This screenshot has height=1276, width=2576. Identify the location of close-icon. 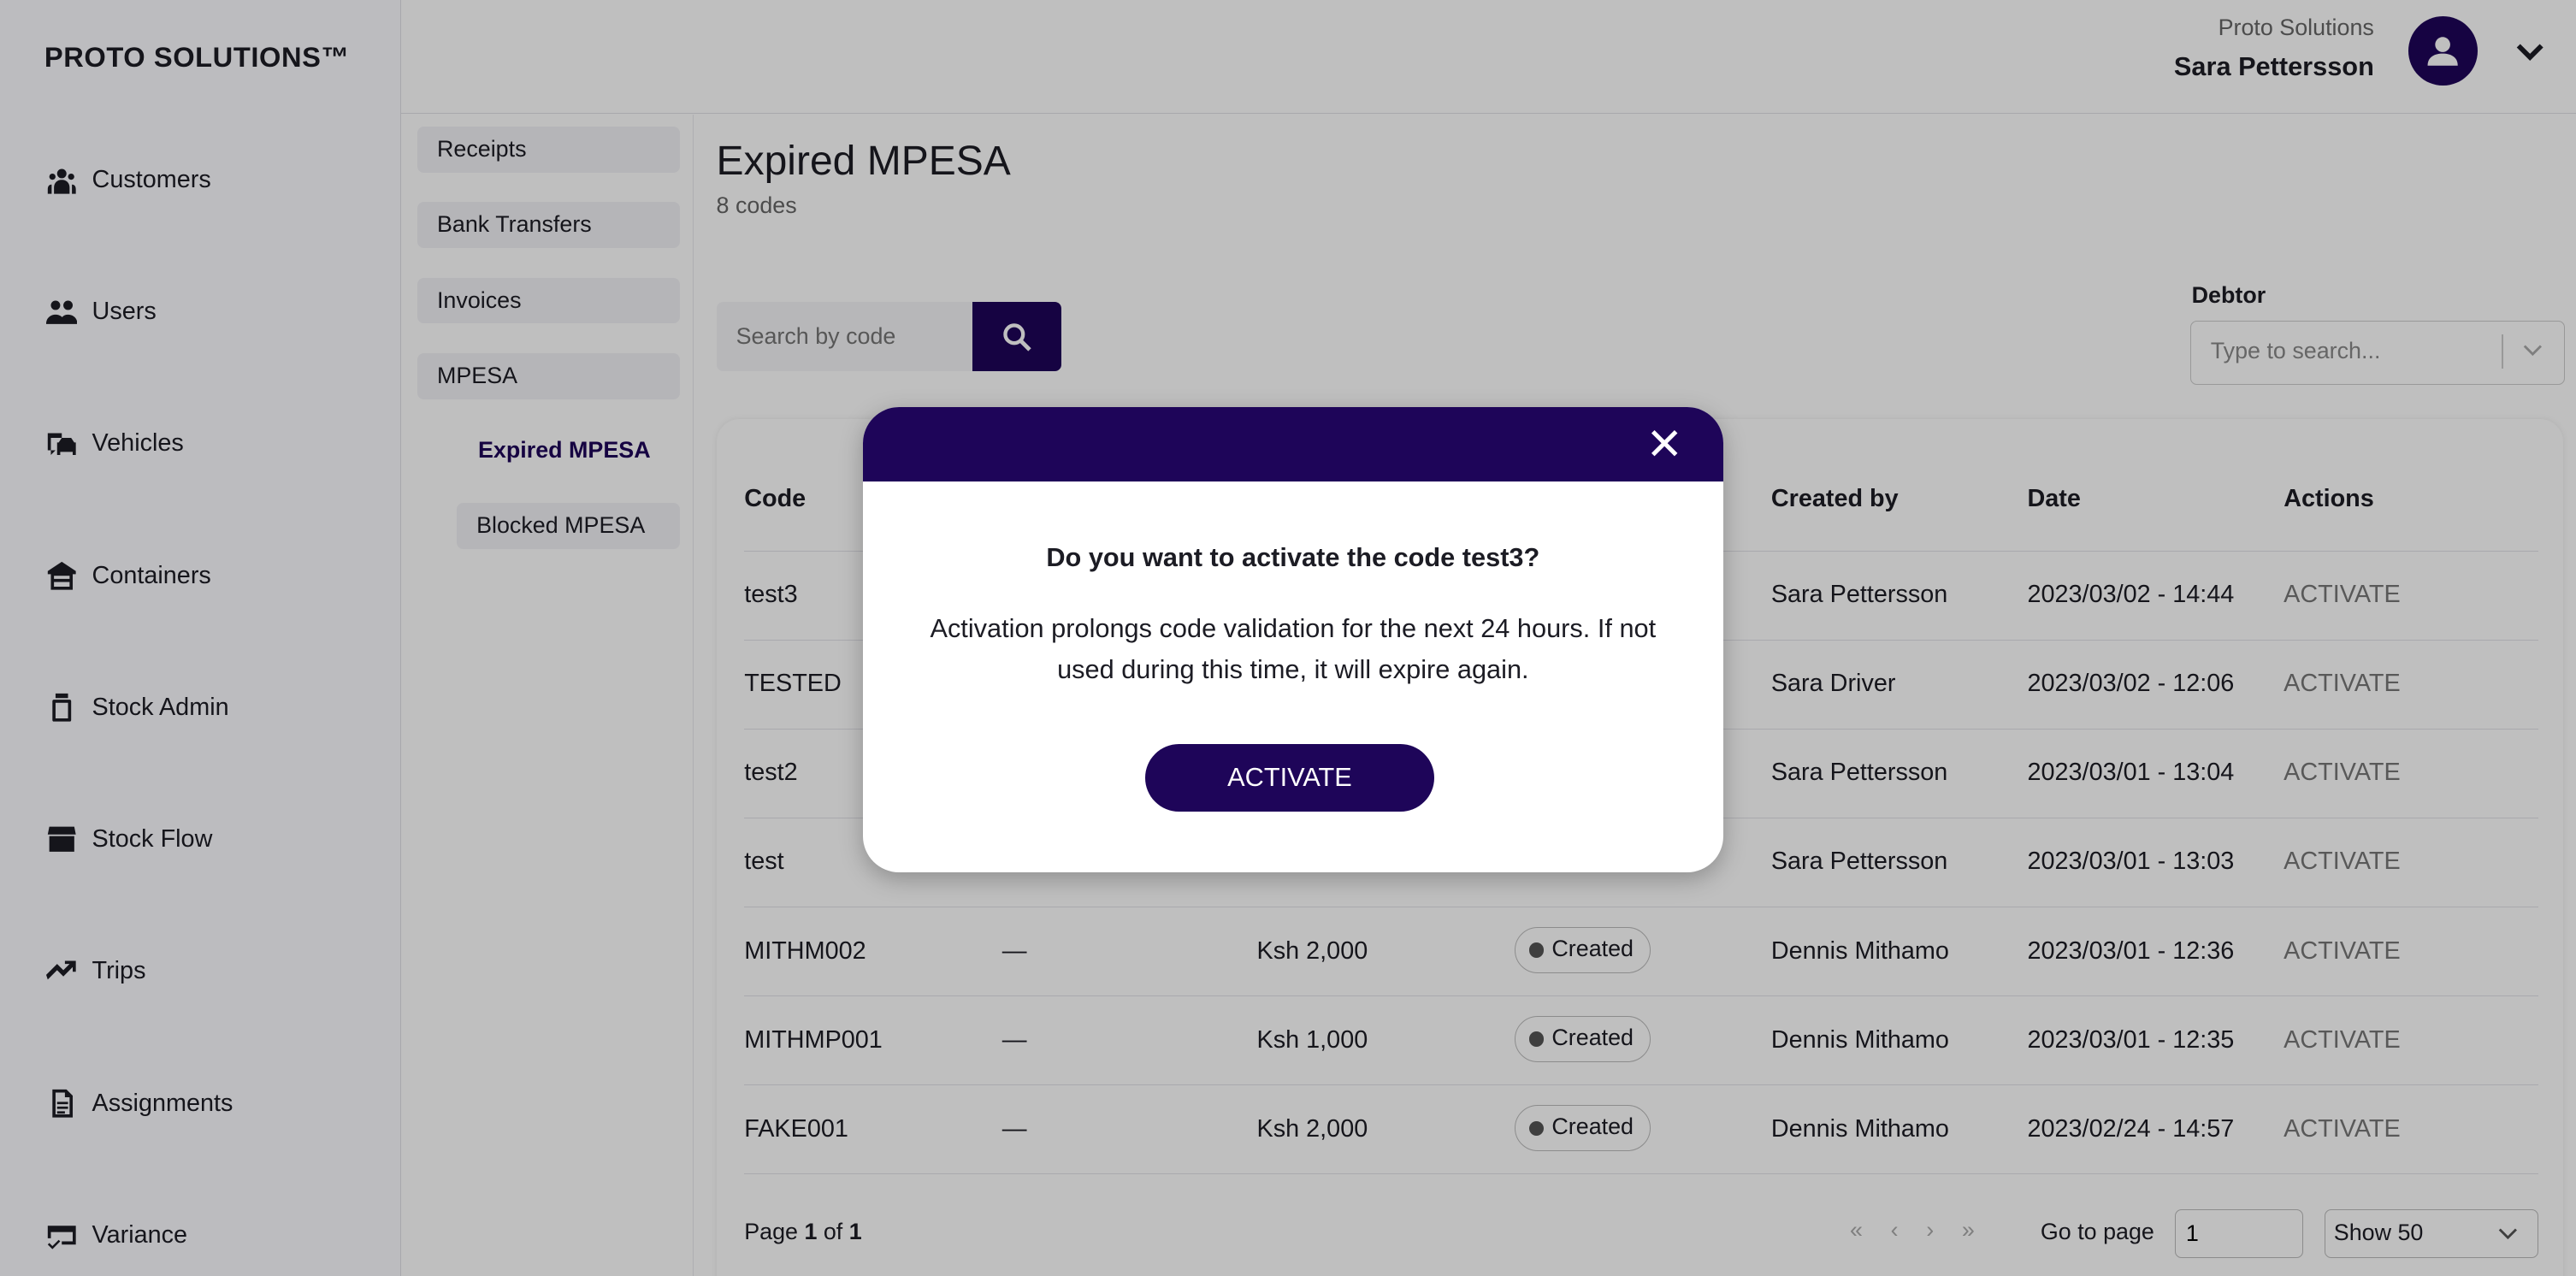
(1664, 447).